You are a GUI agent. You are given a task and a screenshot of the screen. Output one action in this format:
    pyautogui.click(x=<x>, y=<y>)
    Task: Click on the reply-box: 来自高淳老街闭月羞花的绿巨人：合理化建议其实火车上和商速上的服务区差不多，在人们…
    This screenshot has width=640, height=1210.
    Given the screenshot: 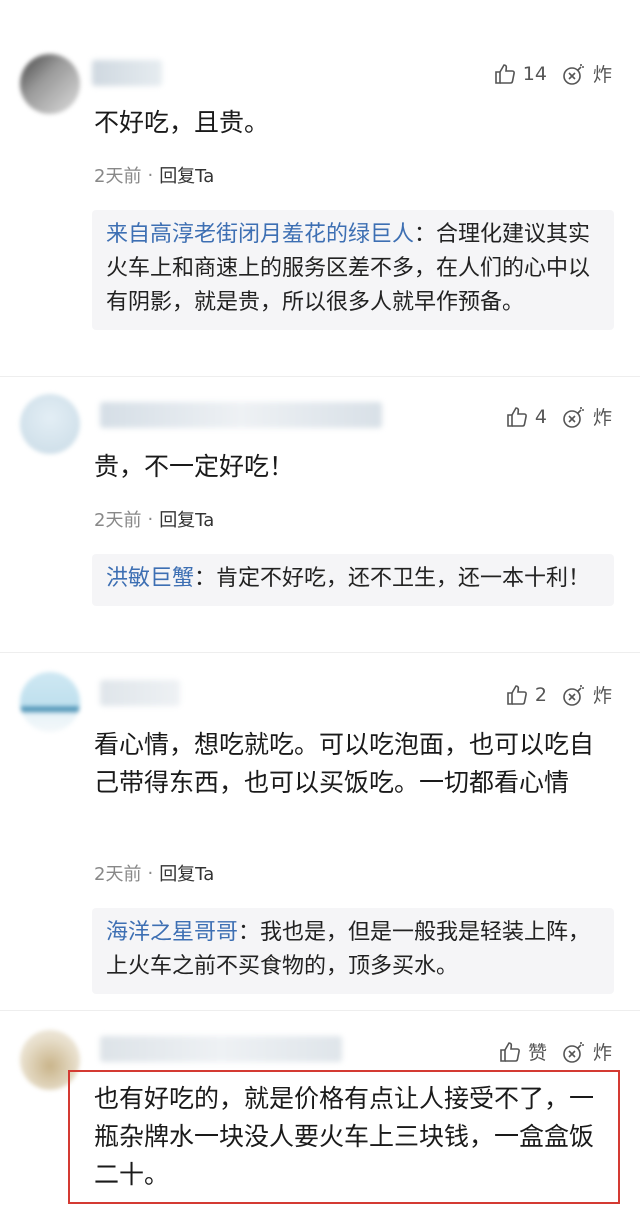 What is the action you would take?
    pyautogui.click(x=353, y=270)
    